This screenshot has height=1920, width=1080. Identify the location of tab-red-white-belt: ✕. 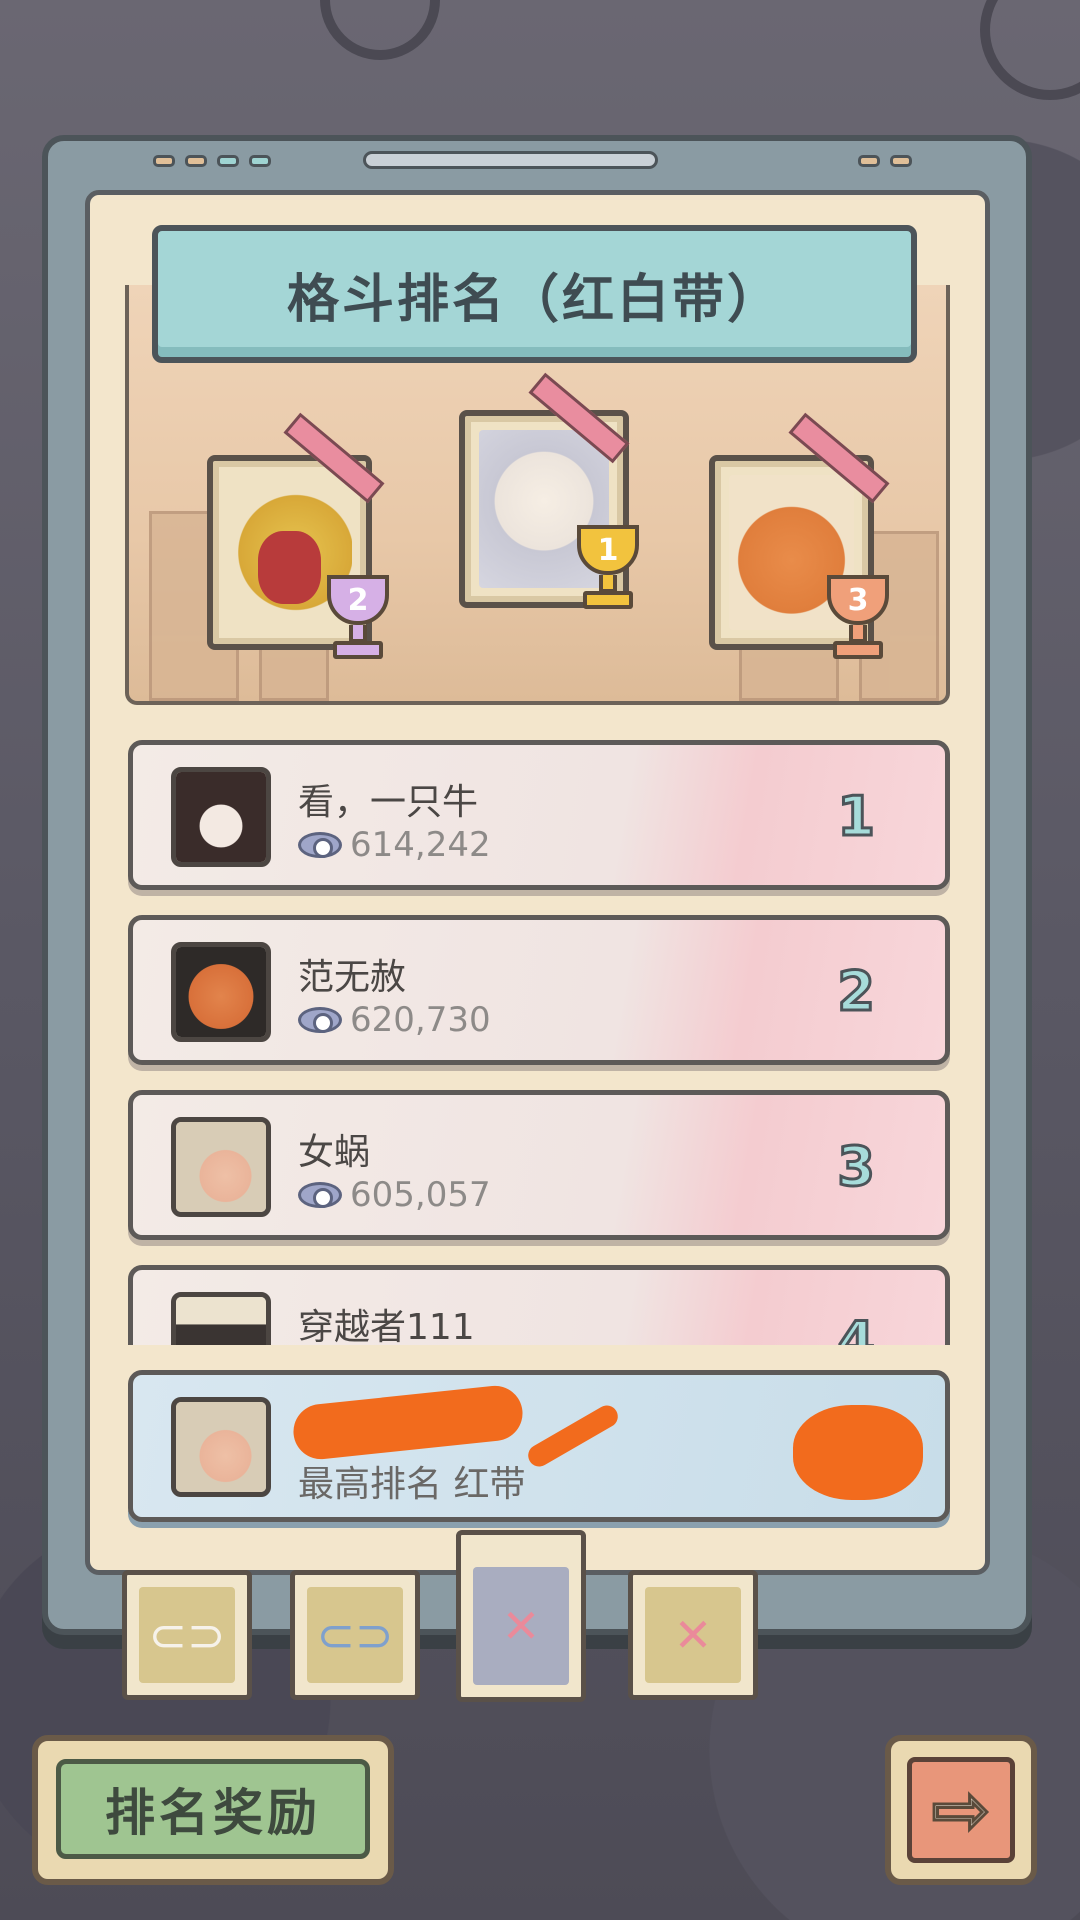
(521, 1616).